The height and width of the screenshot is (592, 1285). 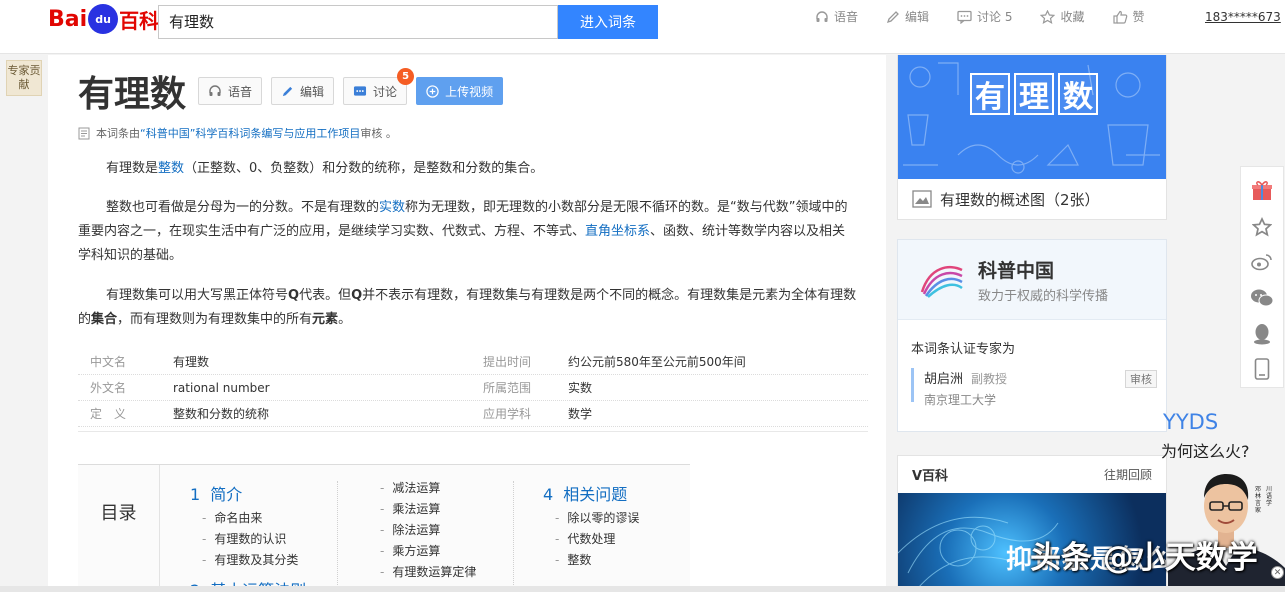 What do you see at coordinates (294, 295) in the screenshot?
I see `p3-q-symbol-1: Q` at bounding box center [294, 295].